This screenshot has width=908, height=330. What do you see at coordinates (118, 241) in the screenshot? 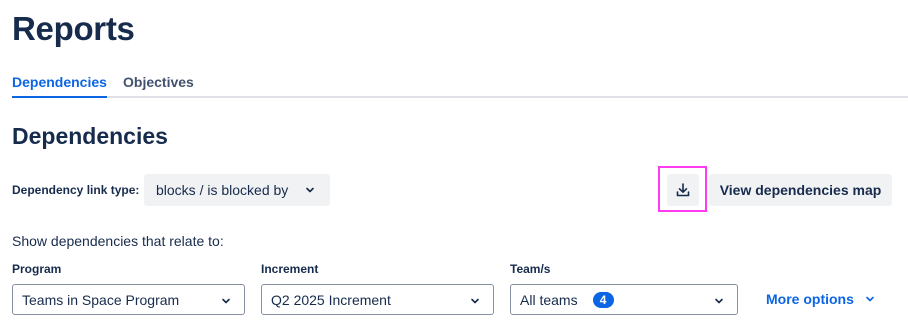
I see `filters-intro: Show dependencies that relate to:` at bounding box center [118, 241].